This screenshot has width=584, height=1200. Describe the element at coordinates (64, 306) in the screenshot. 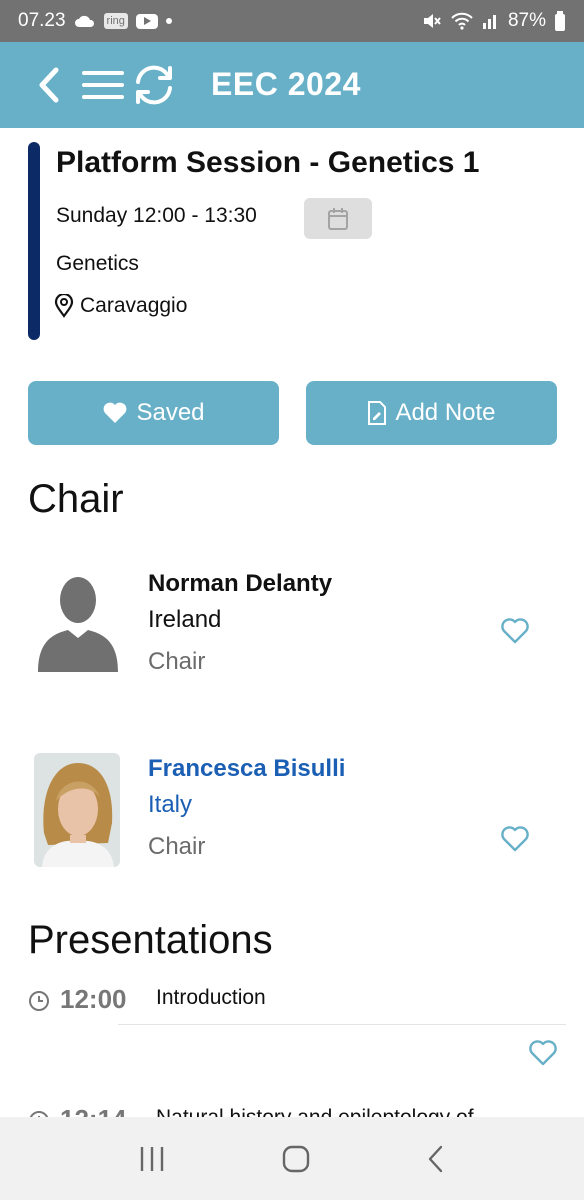

I see `location-pin-icon` at that location.